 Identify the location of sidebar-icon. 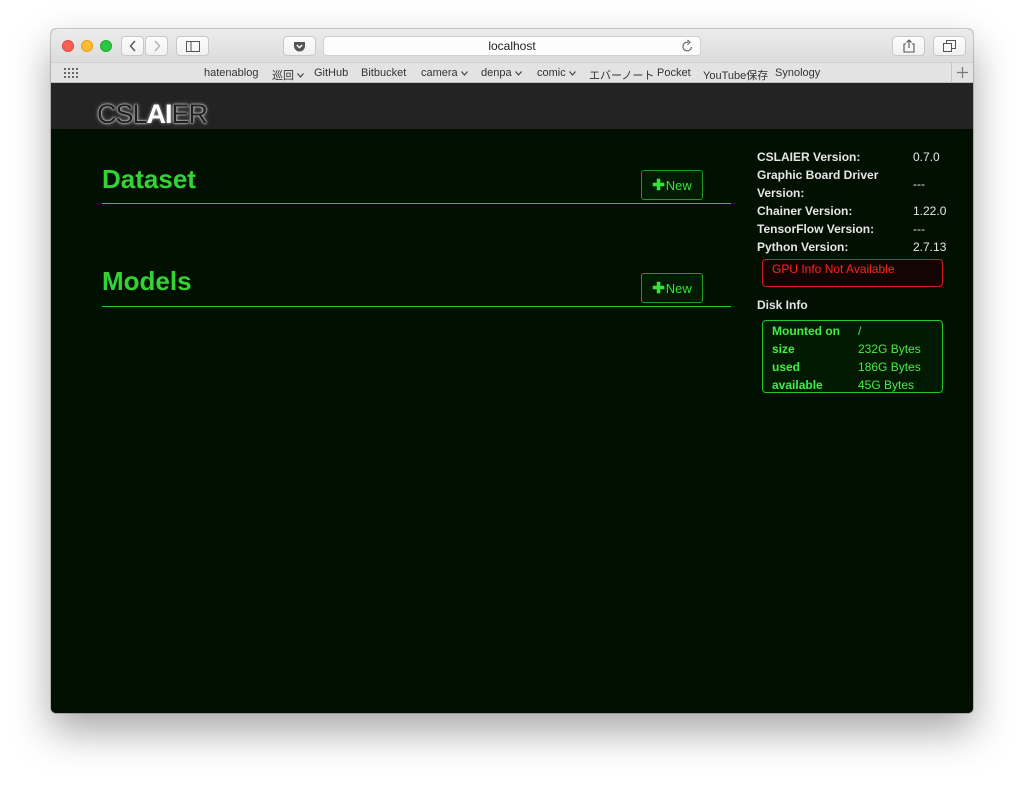
(192, 46).